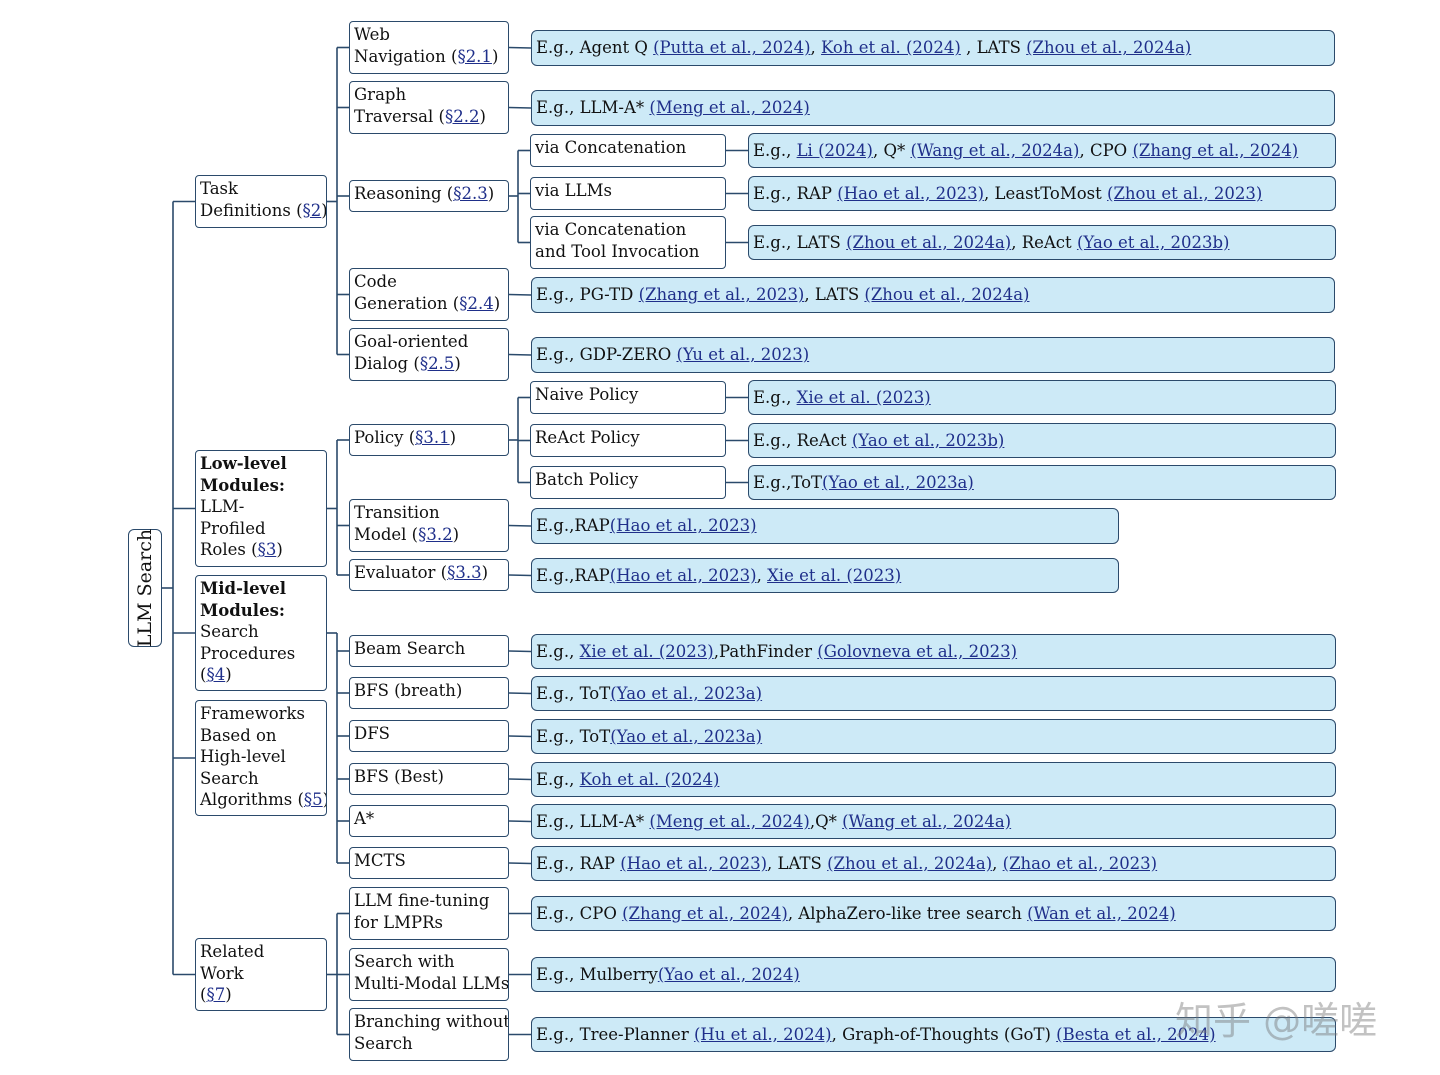 The width and height of the screenshot is (1440, 1075). What do you see at coordinates (917, 651) in the screenshot?
I see `citation-link: (Golovneva et al., 2023)` at bounding box center [917, 651].